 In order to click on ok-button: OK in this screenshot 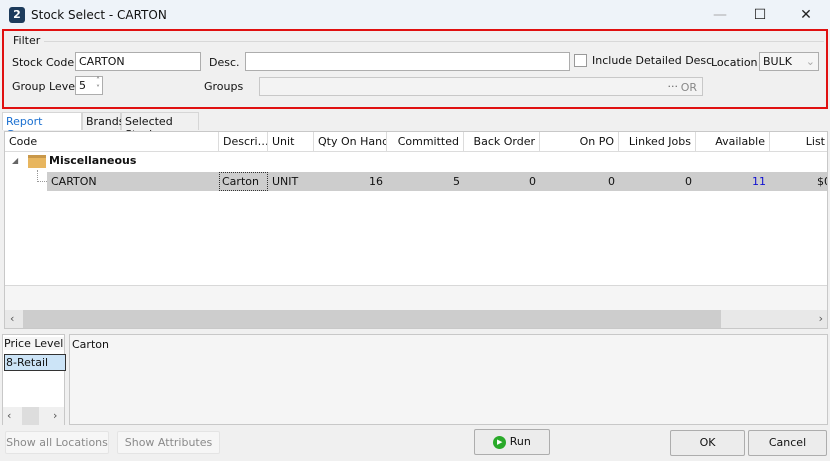, I will do `click(707, 443)`.